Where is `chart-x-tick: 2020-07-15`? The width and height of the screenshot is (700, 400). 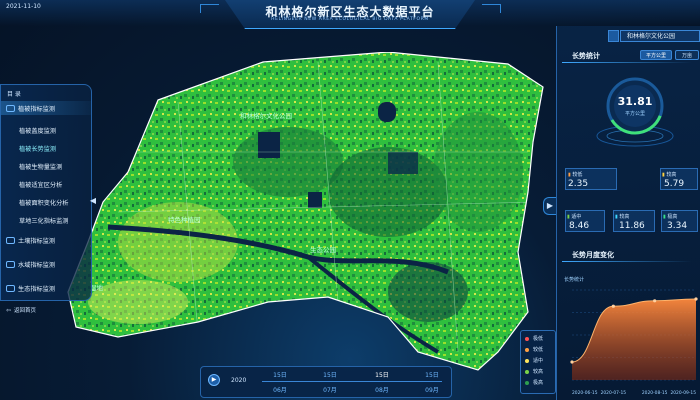 chart-x-tick: 2020-07-15 is located at coordinates (614, 393).